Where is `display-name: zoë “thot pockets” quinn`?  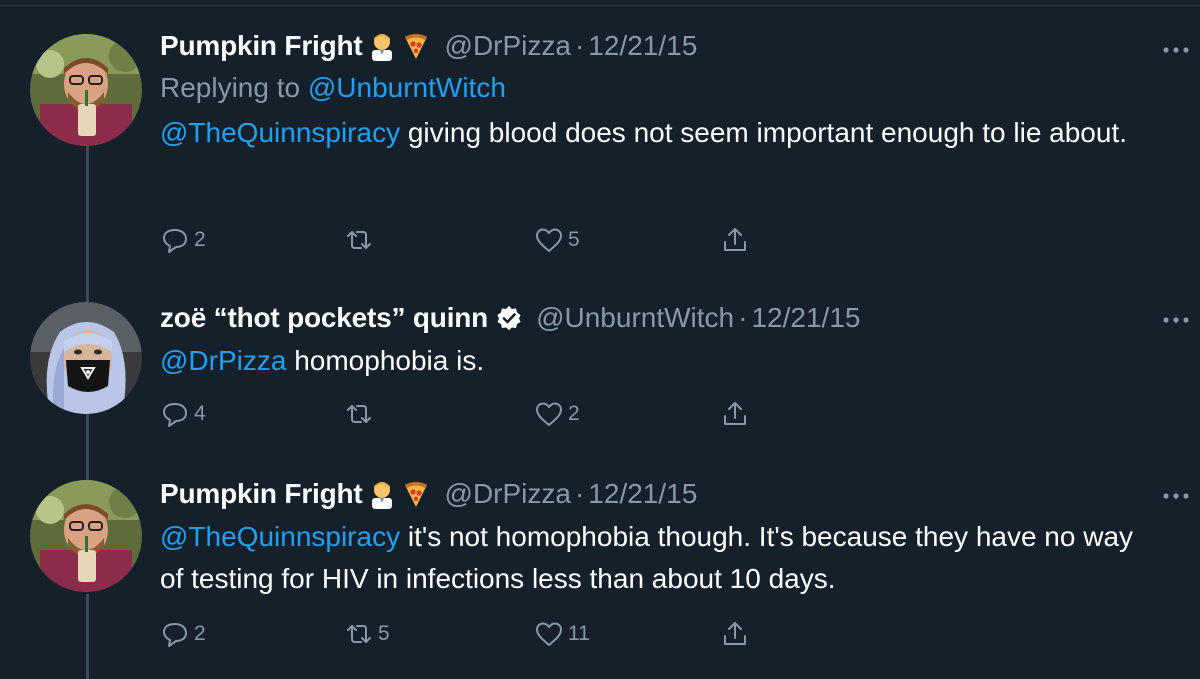
display-name: zoë “thot pockets” quinn is located at coordinates (324, 318).